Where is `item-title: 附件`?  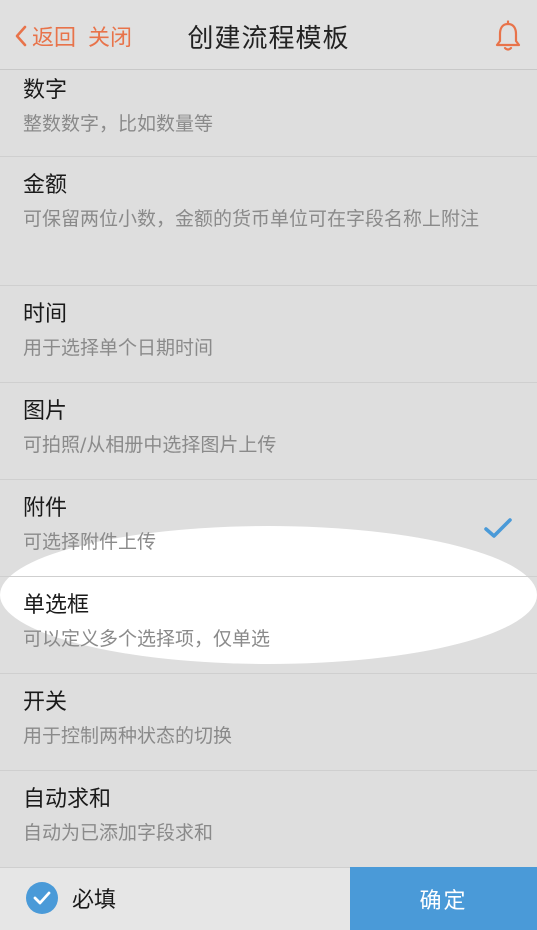
item-title: 附件 is located at coordinates (45, 508).